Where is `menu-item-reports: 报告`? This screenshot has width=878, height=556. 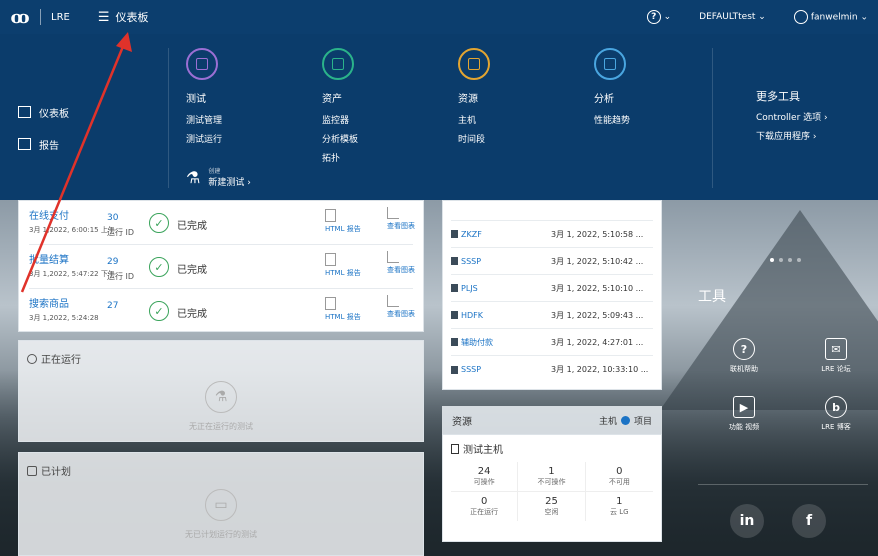
menu-item-reports: 报告 is located at coordinates (43, 144).